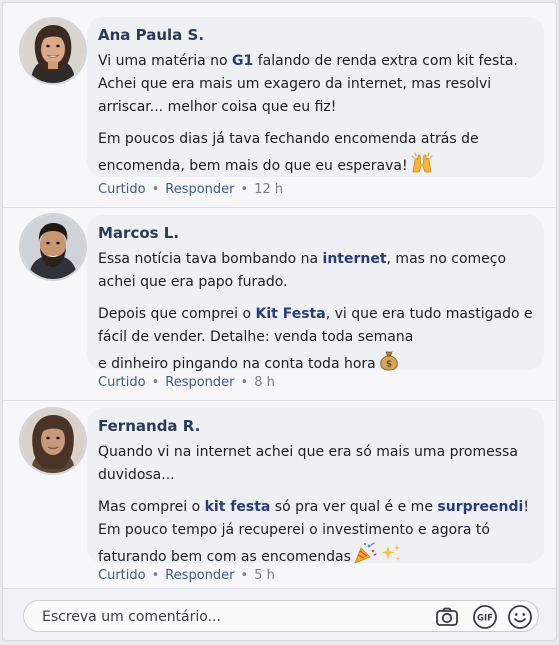 Image resolution: width=559 pixels, height=645 pixels. What do you see at coordinates (237, 364) in the screenshot?
I see `comment-text-segment: e dinheiro pingando na conta toda hora` at bounding box center [237, 364].